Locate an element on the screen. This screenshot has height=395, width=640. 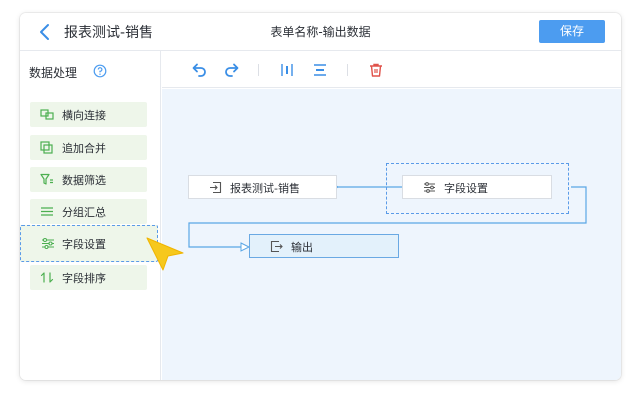
header-bar: 报表测试-销售 表单名称-输出数据 保存 is located at coordinates (320, 32).